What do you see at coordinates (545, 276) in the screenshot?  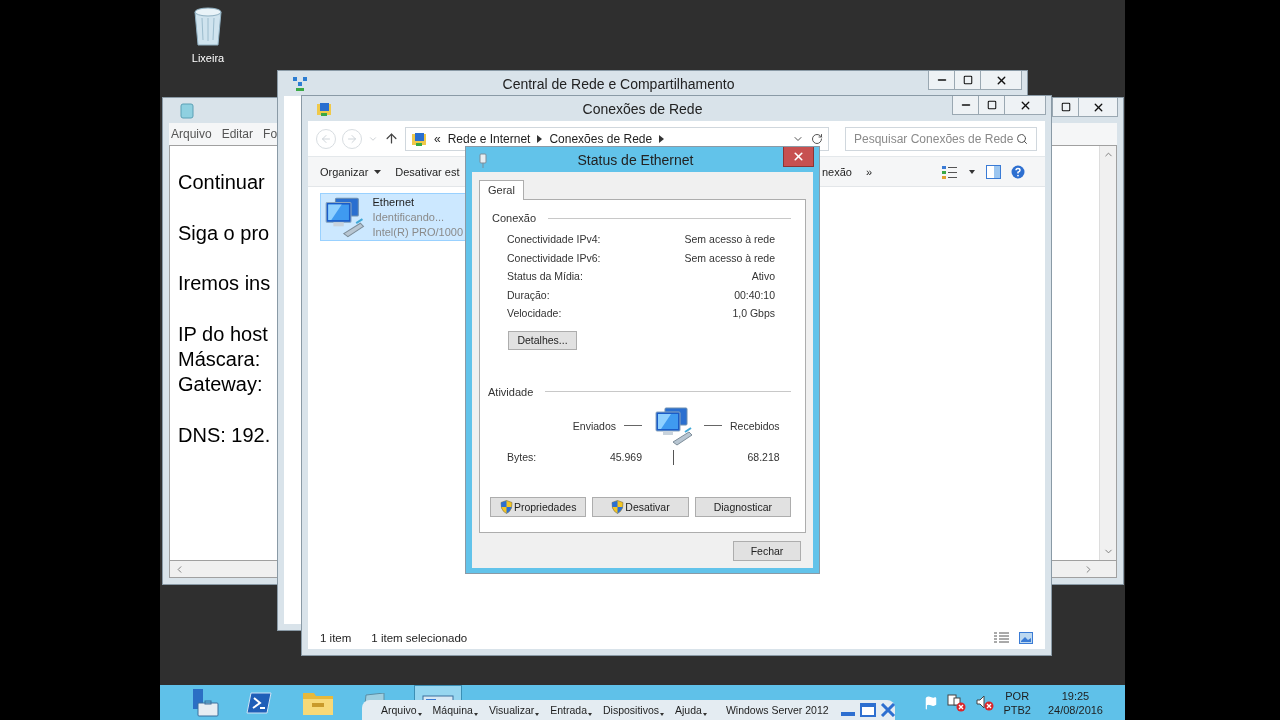 I see `info-label: Status da Mídia:` at bounding box center [545, 276].